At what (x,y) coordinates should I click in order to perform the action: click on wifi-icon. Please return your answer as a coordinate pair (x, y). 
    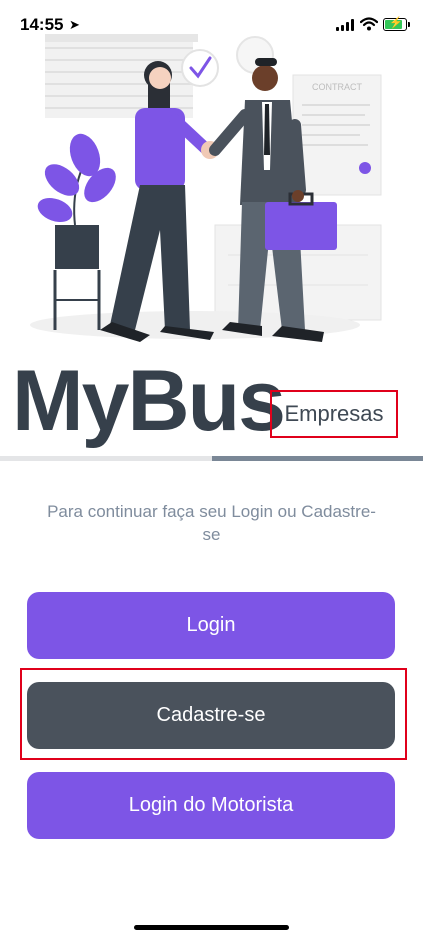
    Looking at the image, I should click on (369, 24).